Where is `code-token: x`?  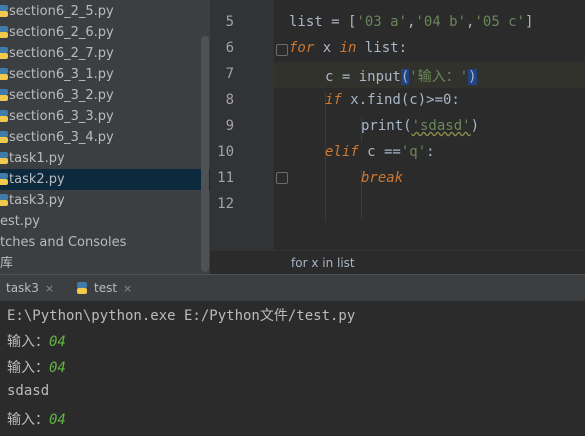
code-token: x is located at coordinates (327, 48).